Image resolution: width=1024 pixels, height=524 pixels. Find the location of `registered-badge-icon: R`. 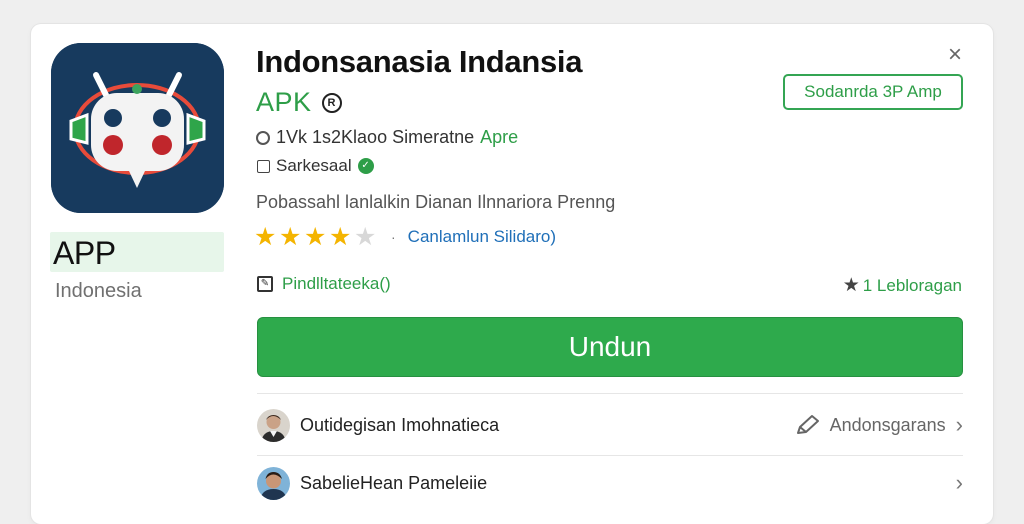

registered-badge-icon: R is located at coordinates (331, 102).